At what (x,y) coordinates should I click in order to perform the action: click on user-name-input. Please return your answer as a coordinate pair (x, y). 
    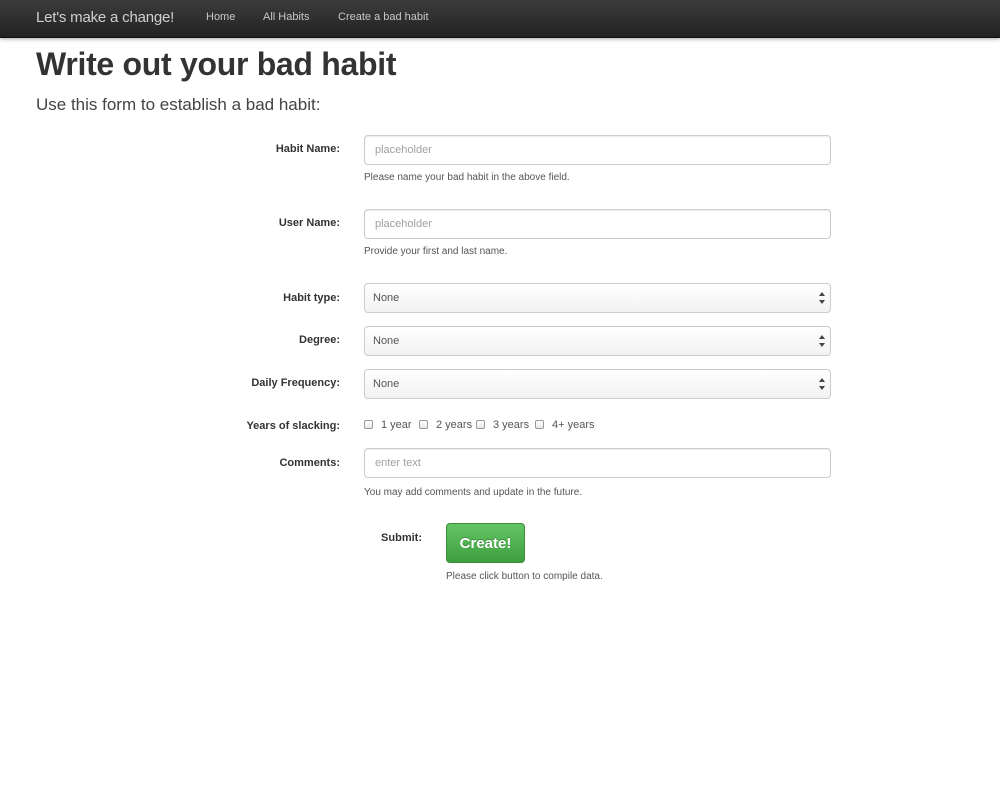
    Looking at the image, I should click on (597, 224).